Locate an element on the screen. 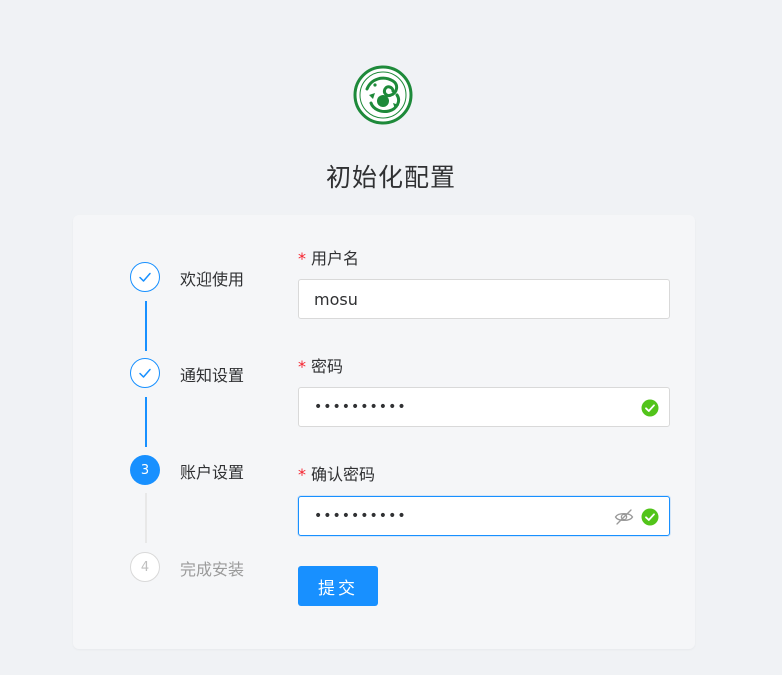 The height and width of the screenshot is (675, 782). confirm-password-label: * 确认密码 is located at coordinates (337, 474).